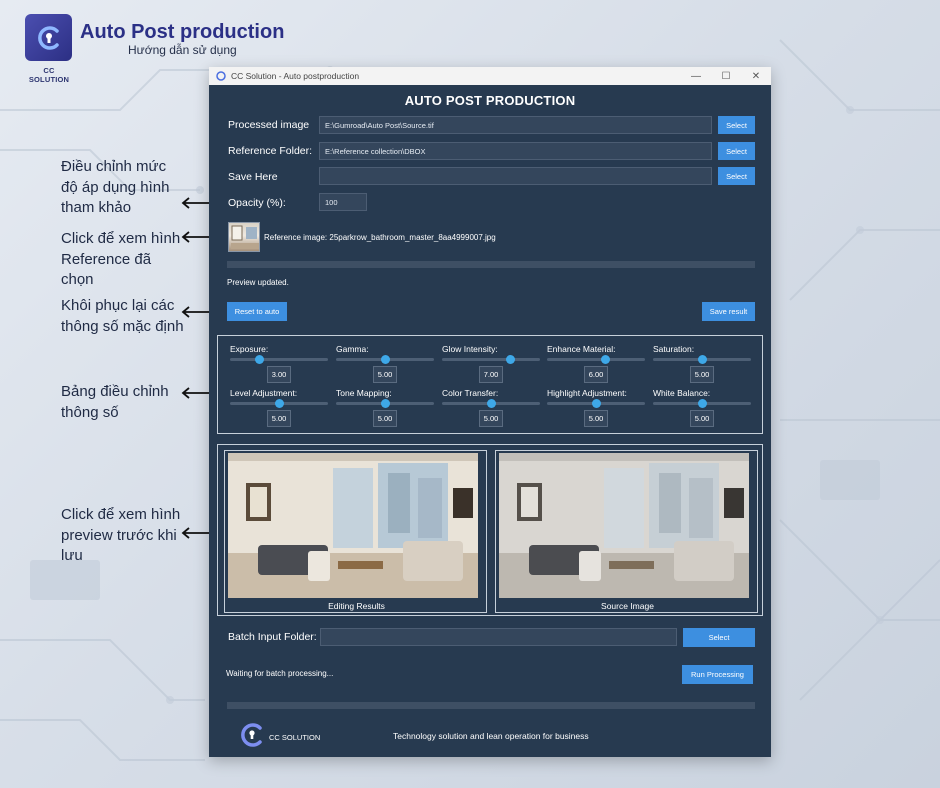 This screenshot has width=940, height=788. Describe the element at coordinates (121, 535) in the screenshot. I see `annotation-preview: Click để xem hình preview trước khi lưu` at that location.